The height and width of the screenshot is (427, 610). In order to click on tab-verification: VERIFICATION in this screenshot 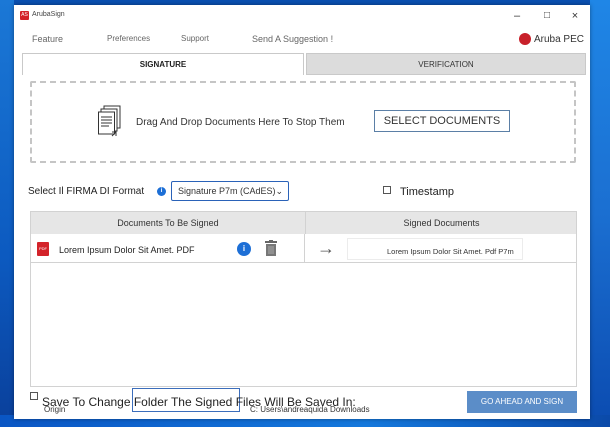, I will do `click(446, 64)`.